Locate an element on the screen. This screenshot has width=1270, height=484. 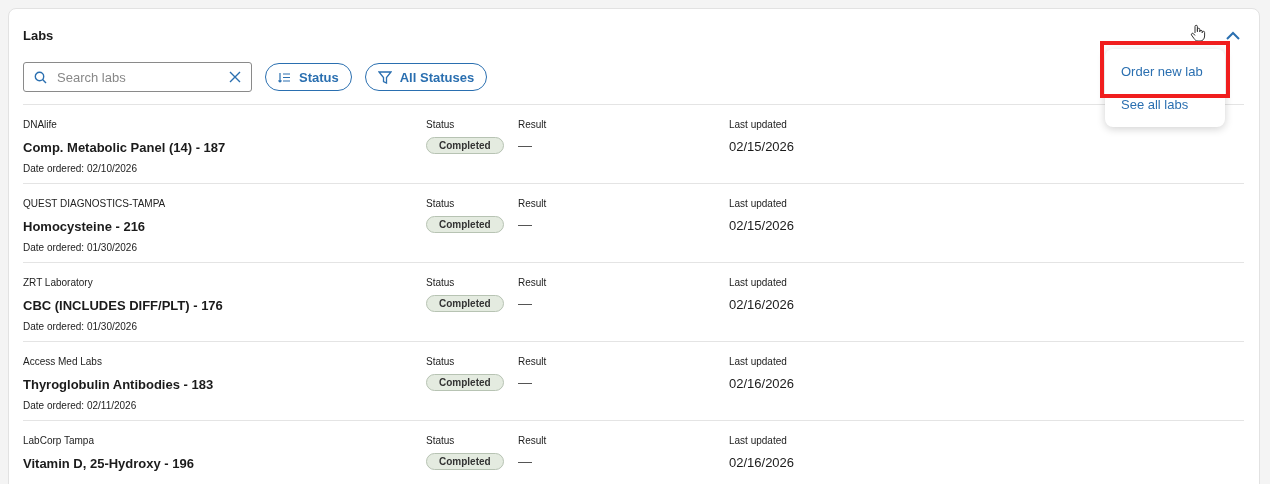
lab-name: DNAlife is located at coordinates (40, 124).